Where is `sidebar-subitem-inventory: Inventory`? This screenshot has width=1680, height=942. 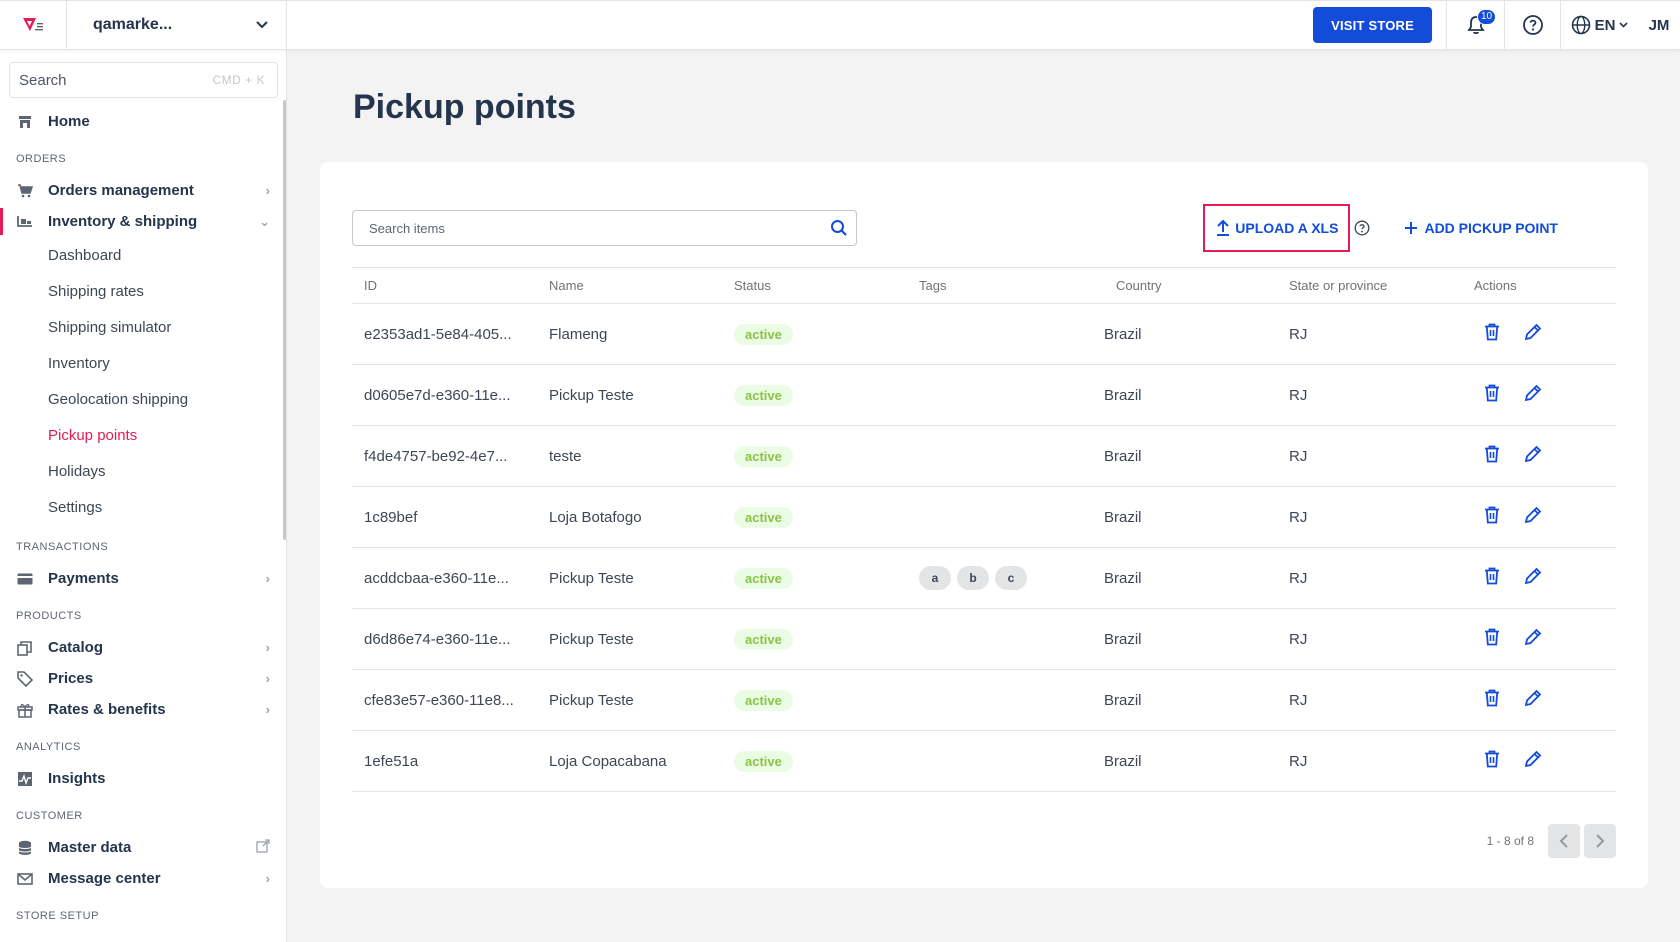
sidebar-subitem-inventory: Inventory is located at coordinates (143, 363).